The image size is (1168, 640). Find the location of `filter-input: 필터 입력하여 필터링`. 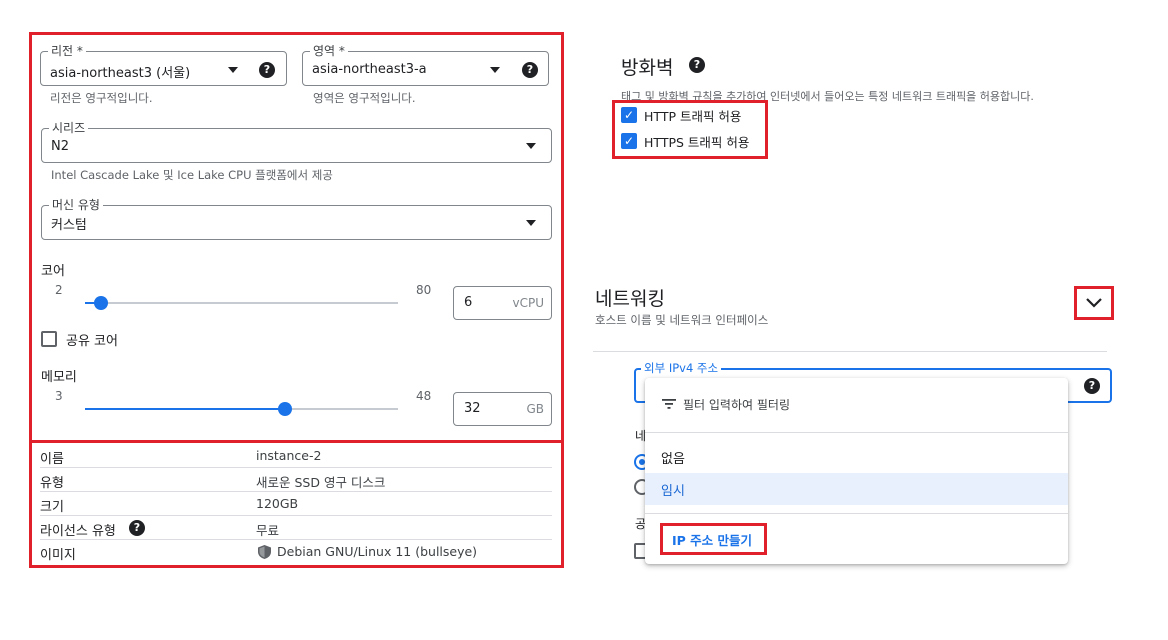

filter-input: 필터 입력하여 필터링 is located at coordinates (736, 404).